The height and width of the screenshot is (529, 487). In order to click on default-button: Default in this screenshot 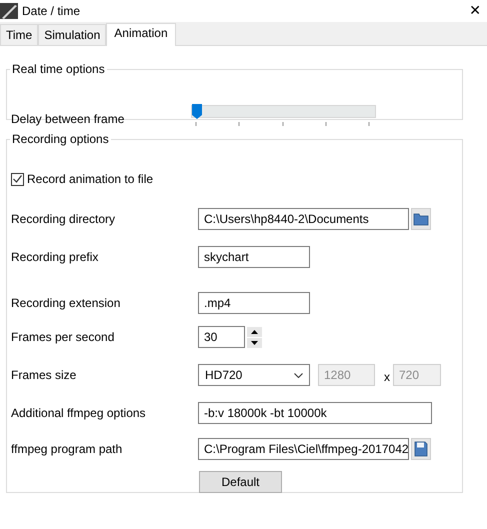, I will do `click(240, 482)`.